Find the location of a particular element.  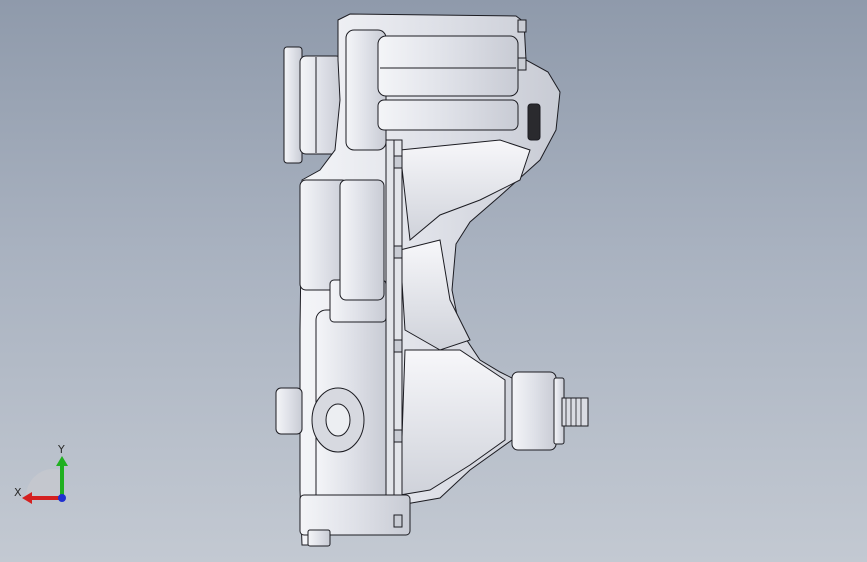

input-flange is located at coordinates (293, 105).